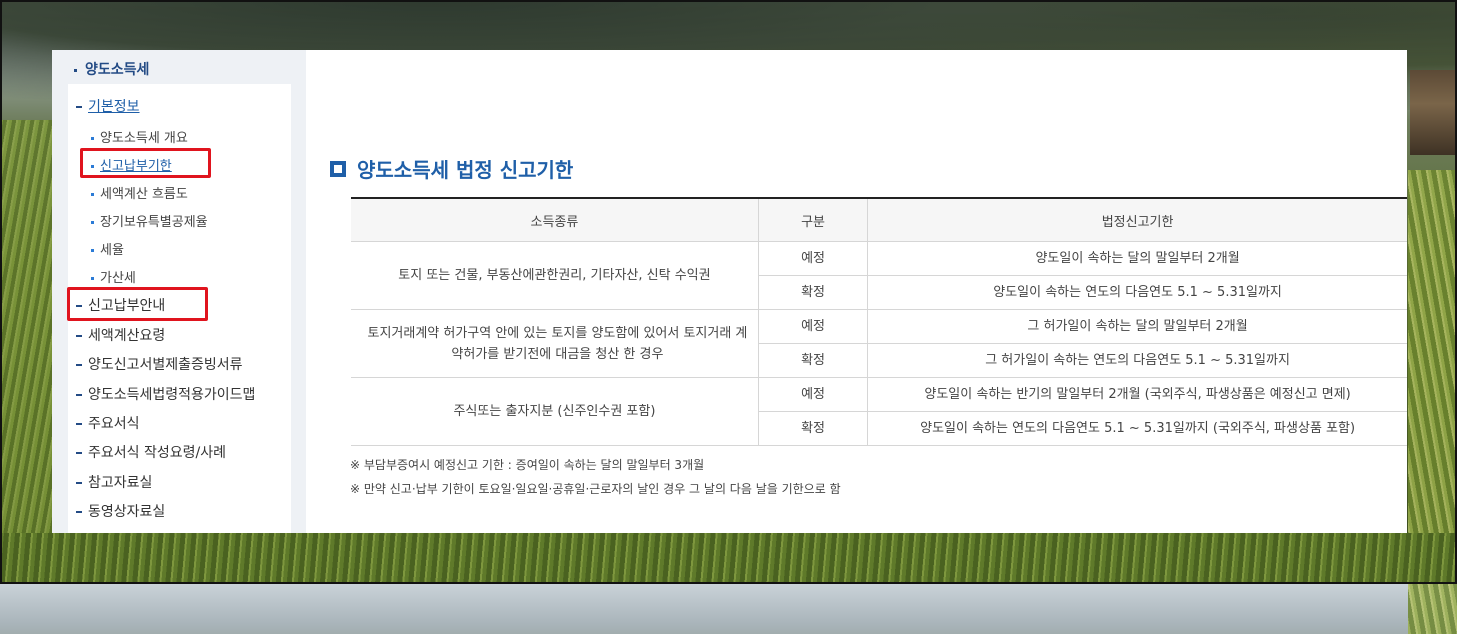 This screenshot has height=634, width=1457. I want to click on column-header-type: 구분, so click(812, 219).